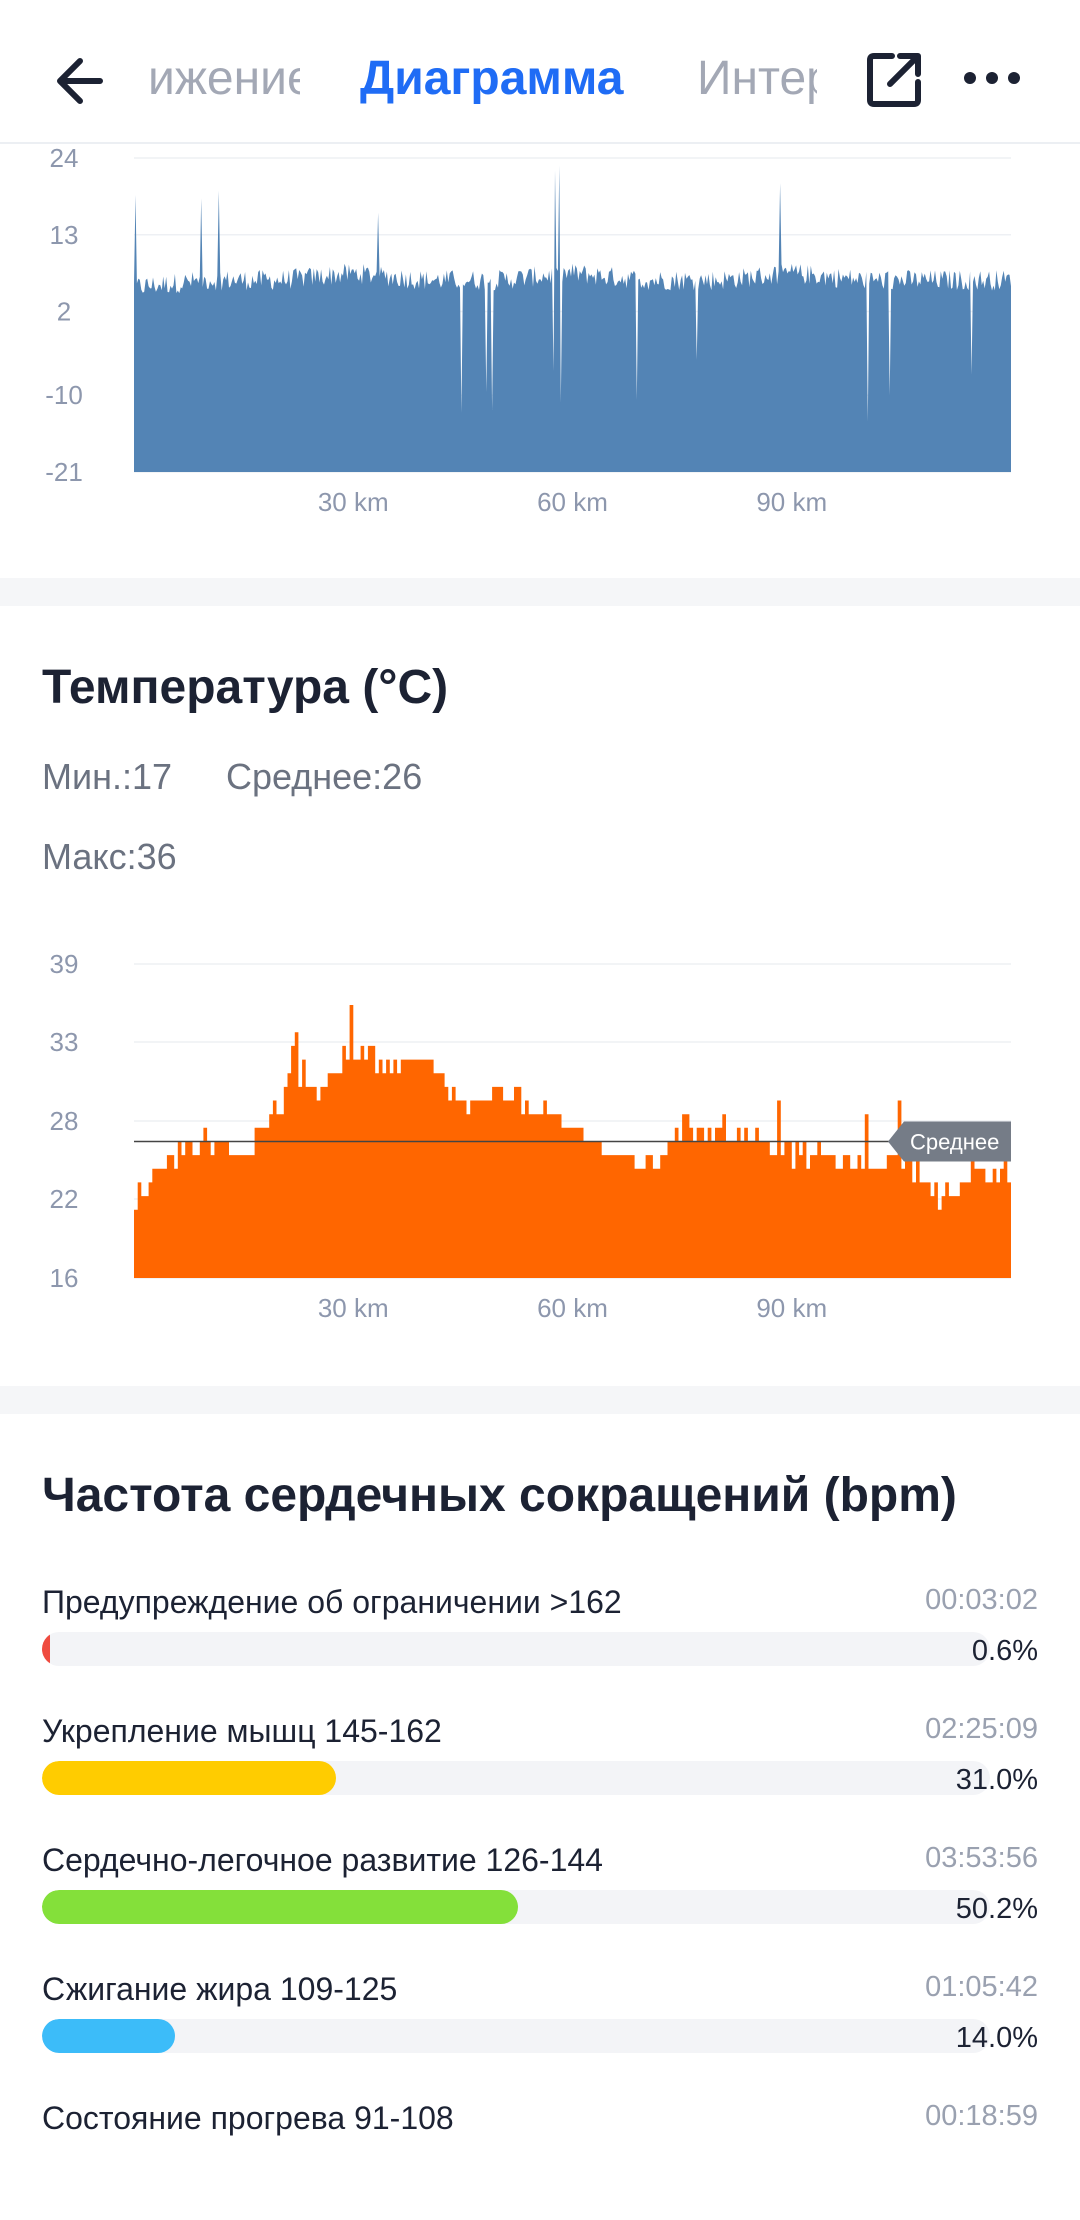  What do you see at coordinates (332, 1602) in the screenshot?
I see `zone-label: Предупреждение об ограничении >162` at bounding box center [332, 1602].